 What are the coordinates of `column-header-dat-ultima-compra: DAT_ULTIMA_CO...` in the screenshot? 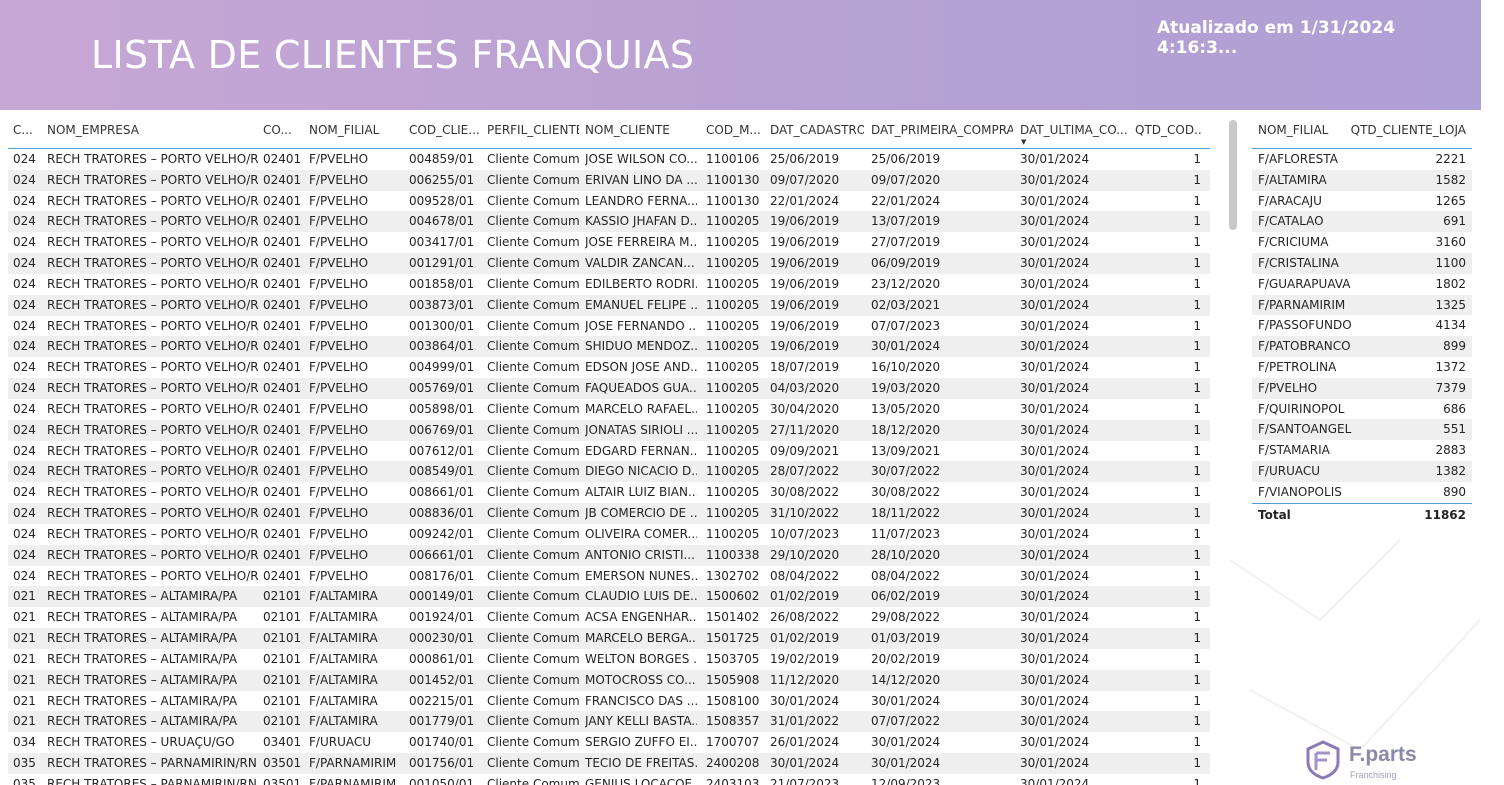 It's located at (1074, 130).